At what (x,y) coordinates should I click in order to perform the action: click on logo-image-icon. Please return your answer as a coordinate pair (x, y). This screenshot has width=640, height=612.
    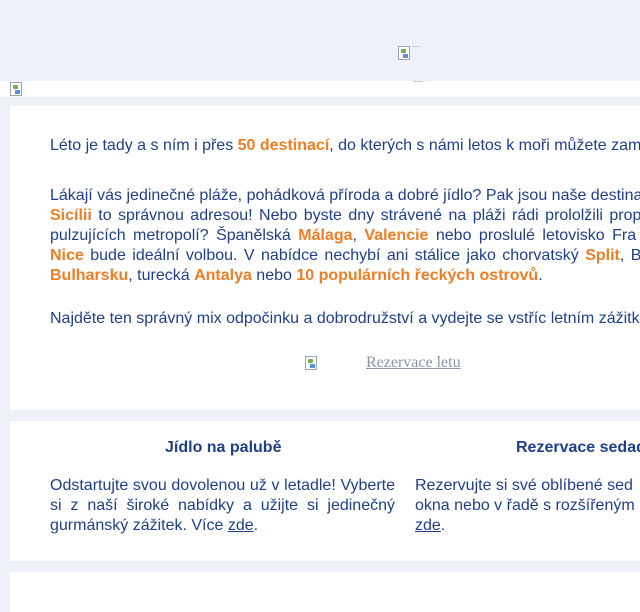
    Looking at the image, I should click on (404, 53).